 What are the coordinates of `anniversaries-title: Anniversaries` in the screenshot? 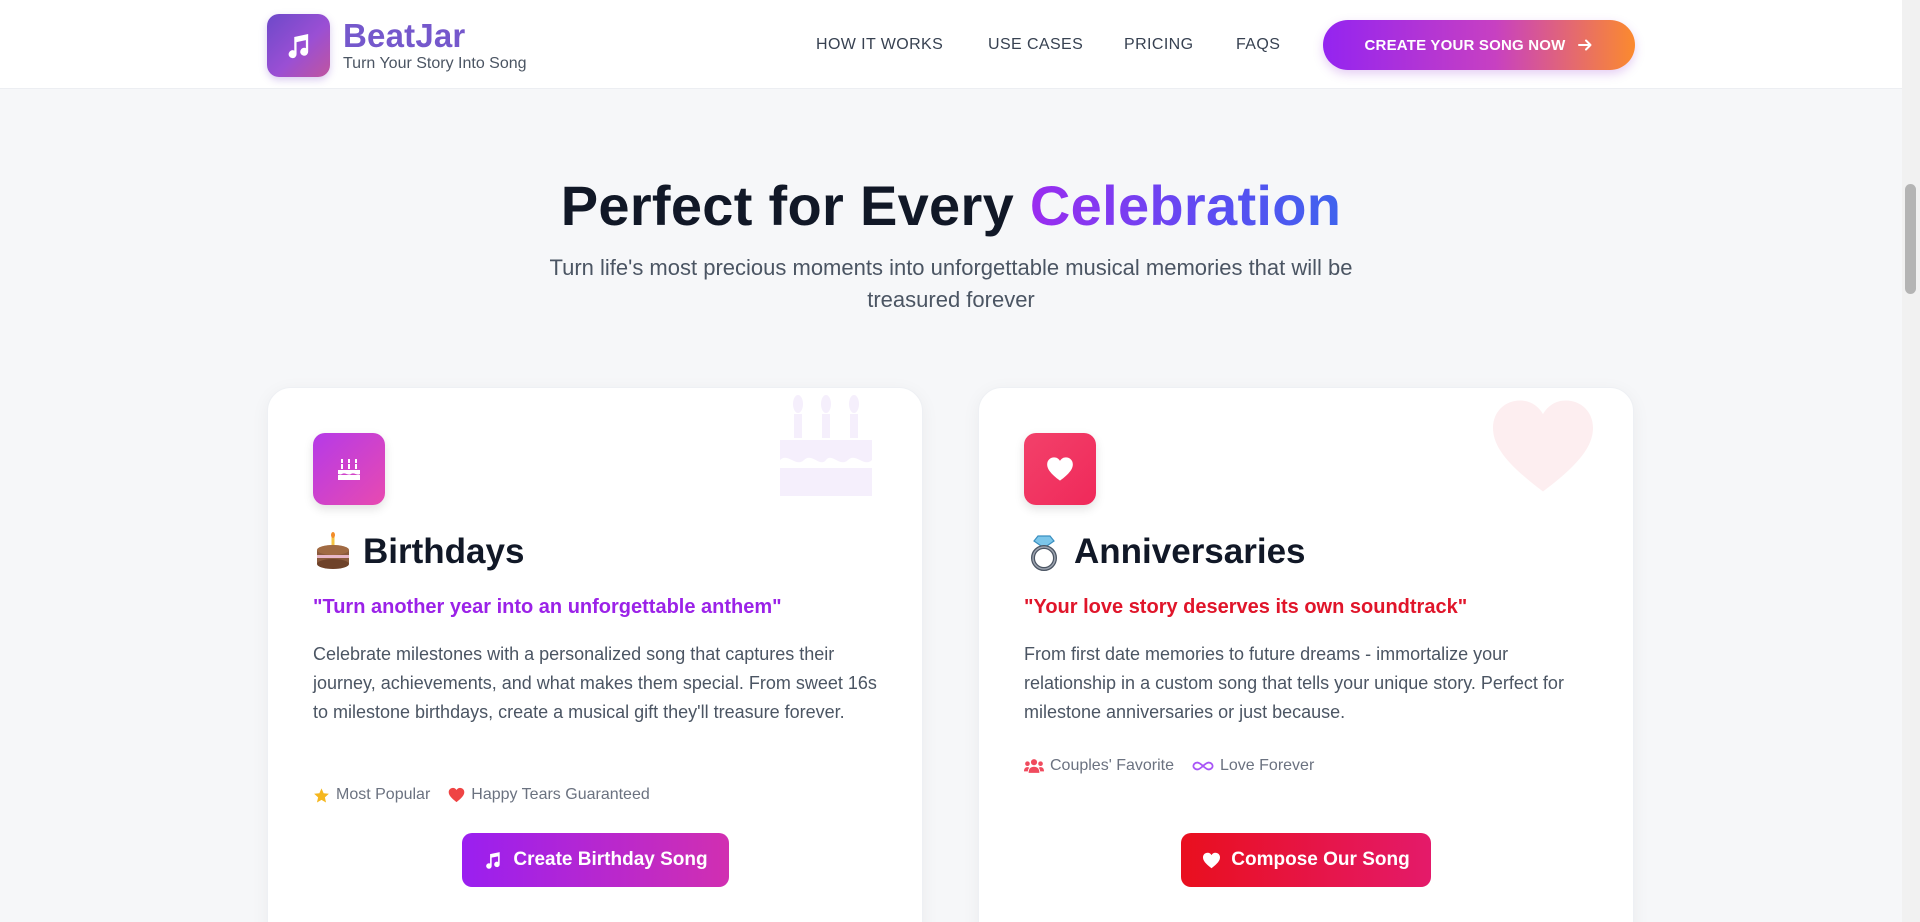 It's located at (1190, 551).